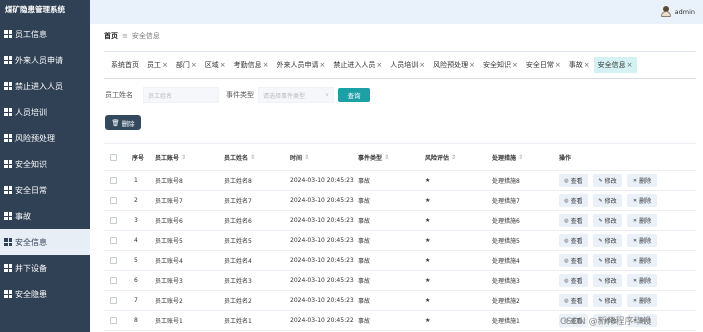  Describe the element at coordinates (407, 65) in the screenshot. I see `tab: 人员培训 ×` at that location.